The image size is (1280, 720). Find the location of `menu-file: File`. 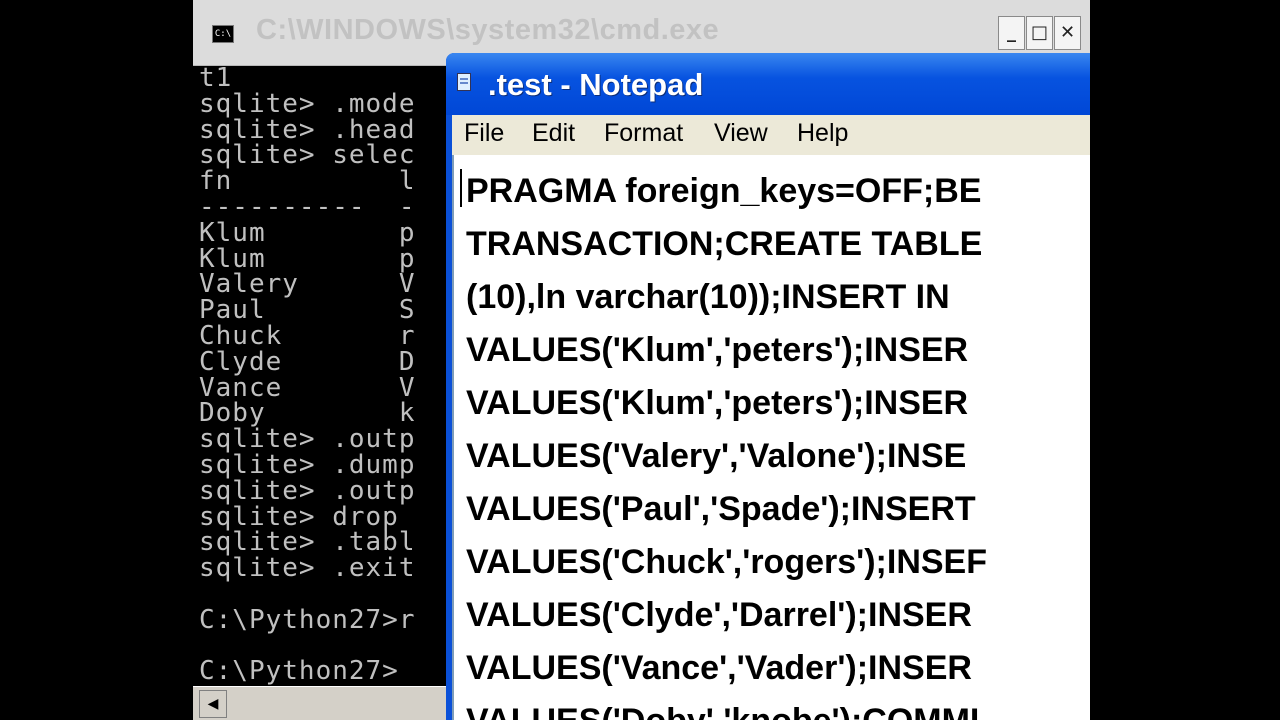

menu-file: File is located at coordinates (484, 133).